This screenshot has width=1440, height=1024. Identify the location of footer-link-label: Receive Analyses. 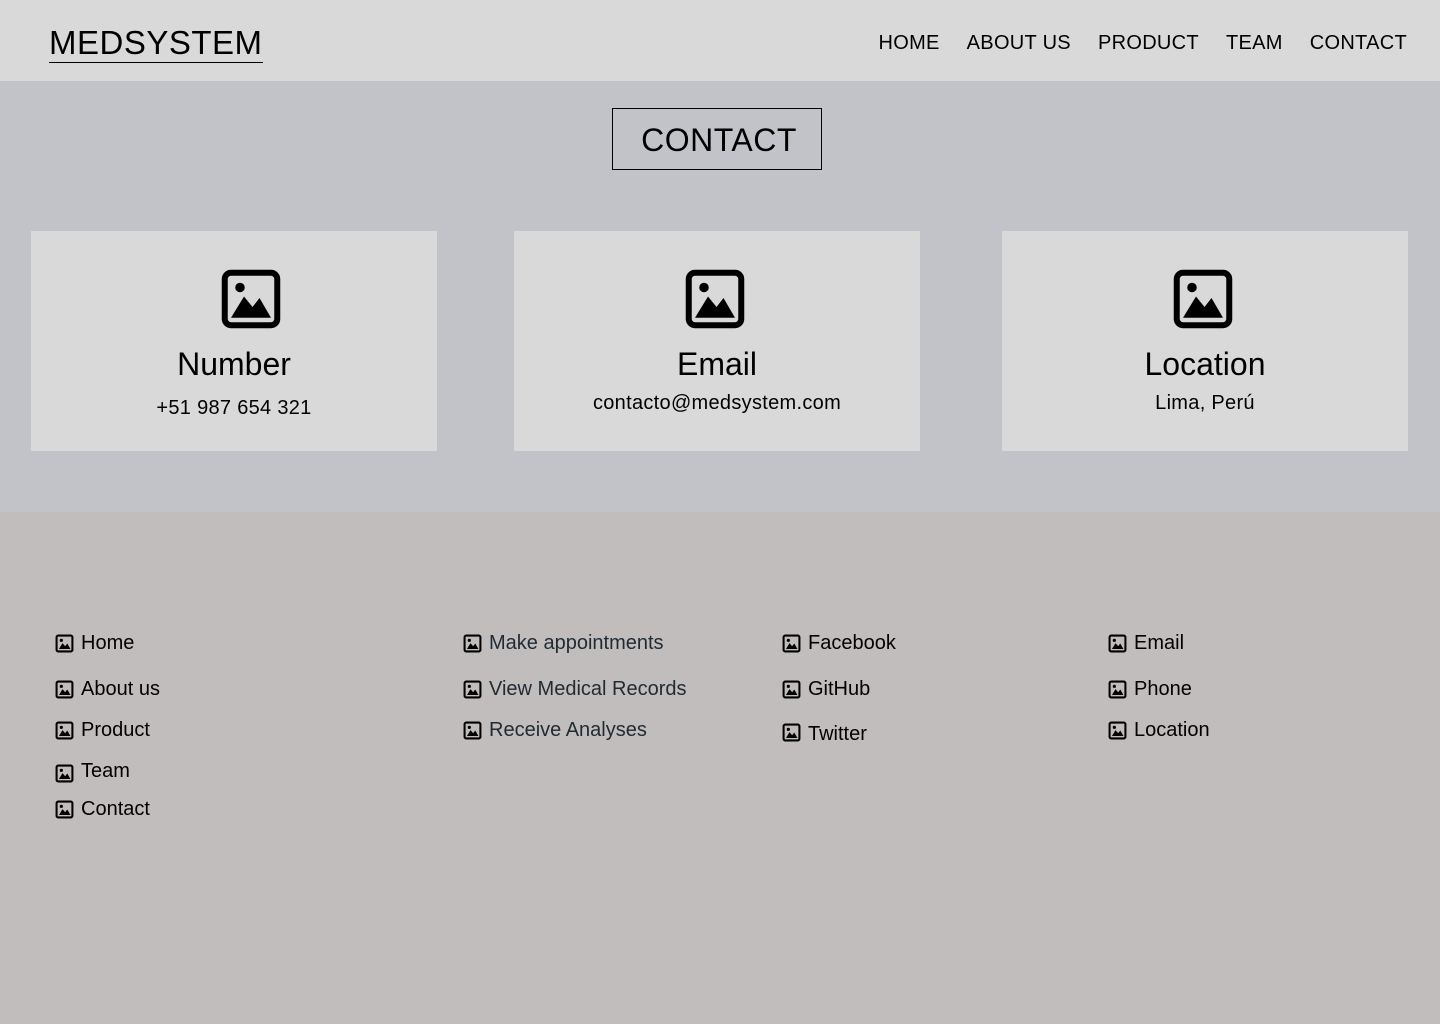
(568, 730).